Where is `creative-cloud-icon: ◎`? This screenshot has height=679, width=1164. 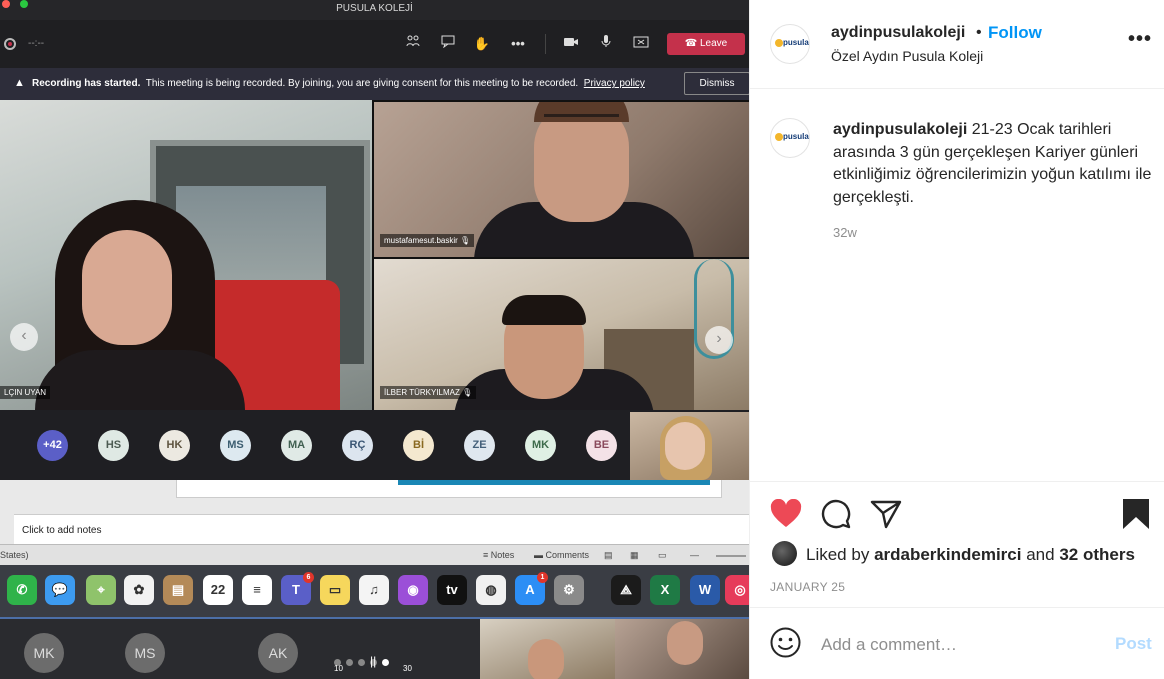 creative-cloud-icon: ◎ is located at coordinates (737, 590).